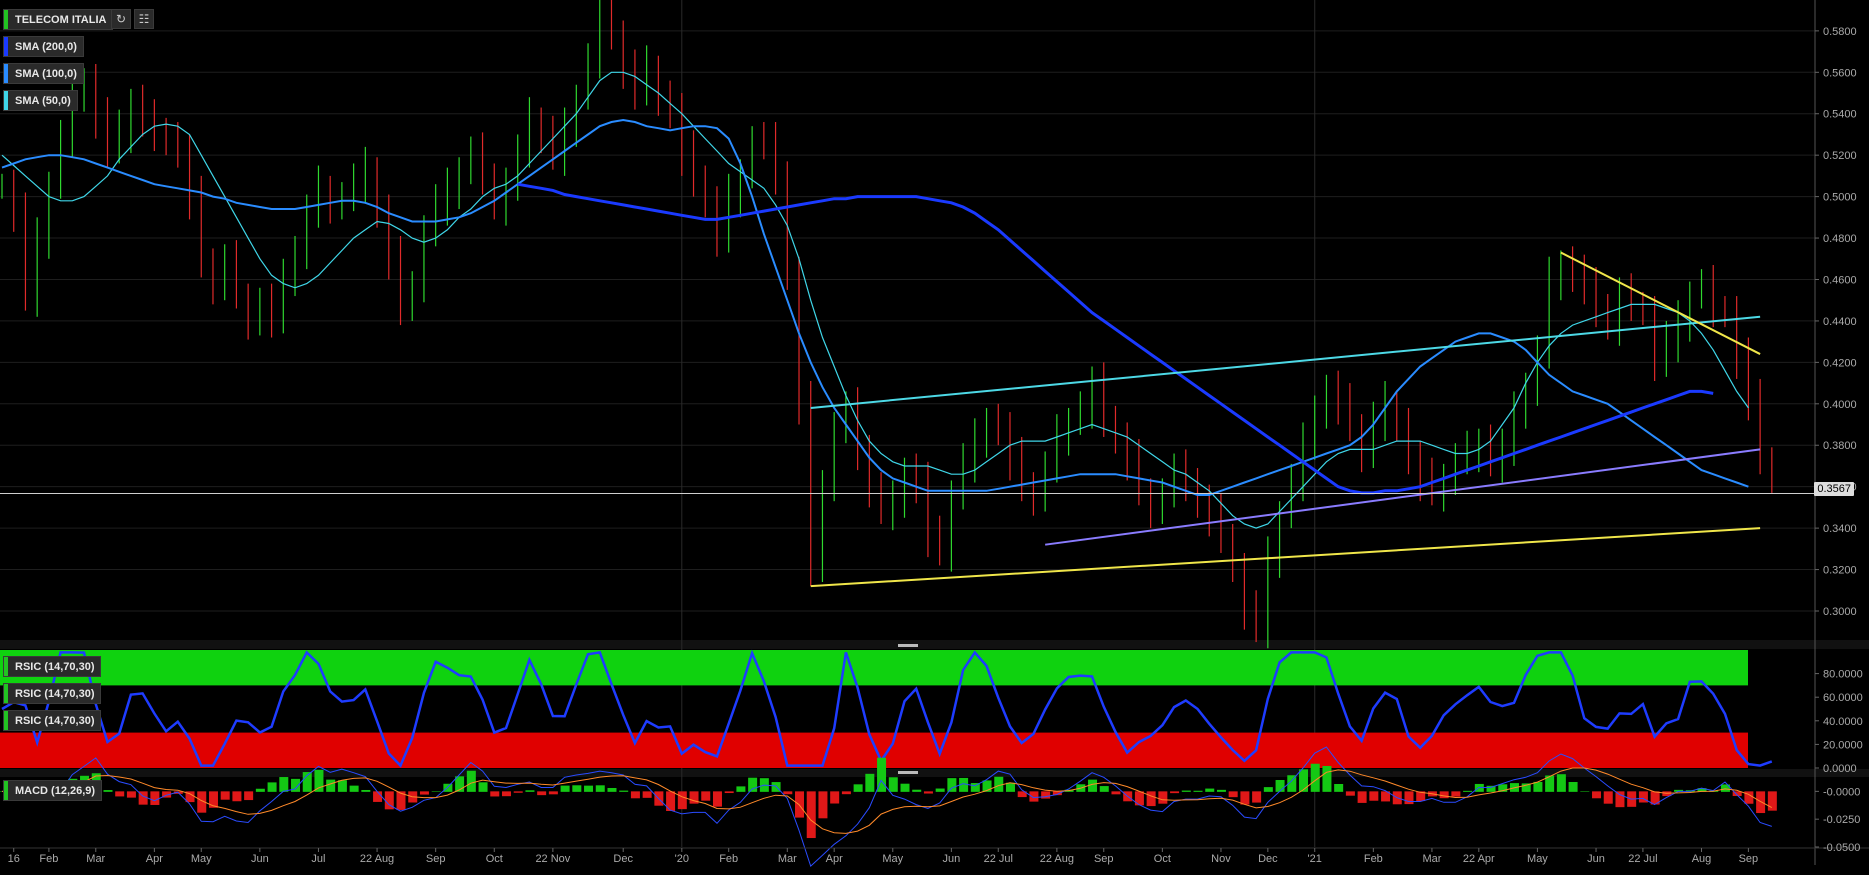  What do you see at coordinates (1057, 859) in the screenshot?
I see `x-tick-label: 22 Aug` at bounding box center [1057, 859].